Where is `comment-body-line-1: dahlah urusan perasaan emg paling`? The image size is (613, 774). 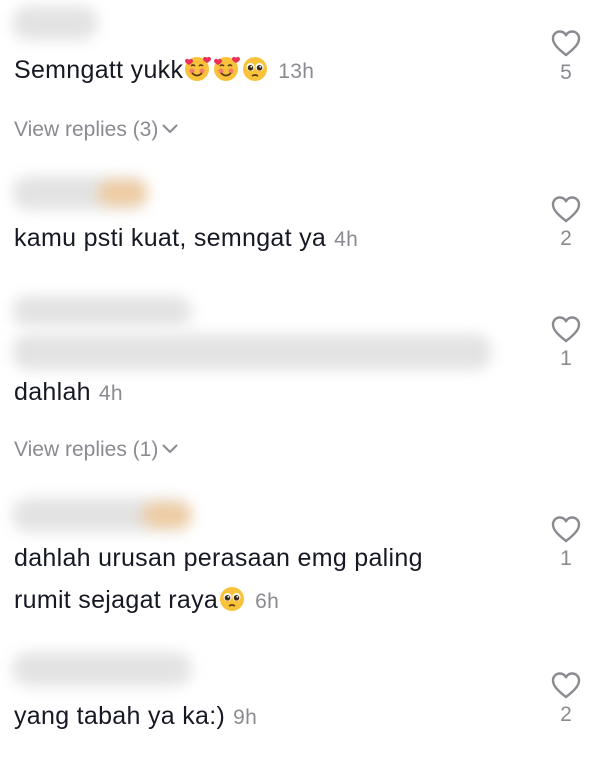 comment-body-line-1: dahlah urusan perasaan emg paling is located at coordinates (218, 558).